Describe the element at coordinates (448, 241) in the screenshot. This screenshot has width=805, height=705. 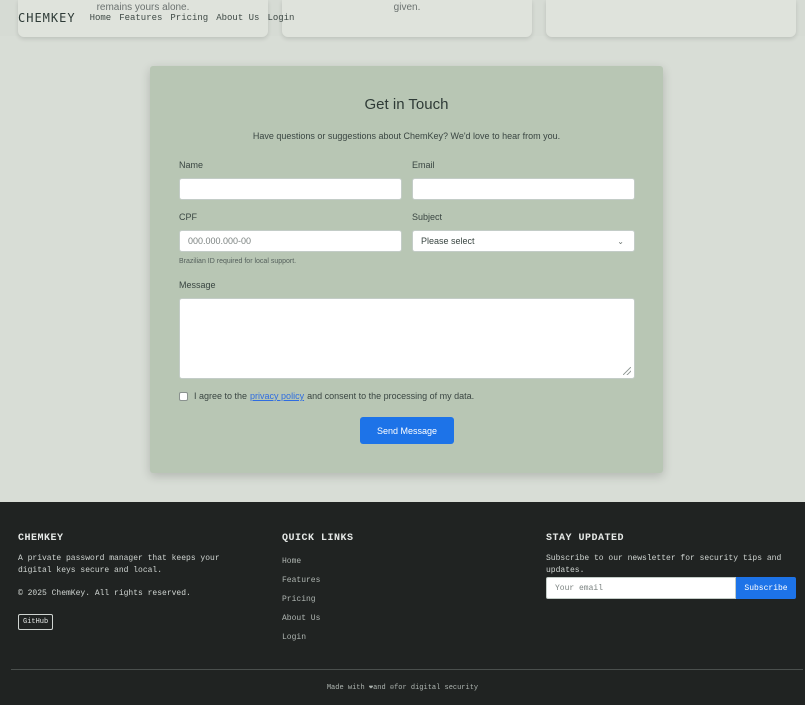
I see `subject-selected-value: Please select` at that location.